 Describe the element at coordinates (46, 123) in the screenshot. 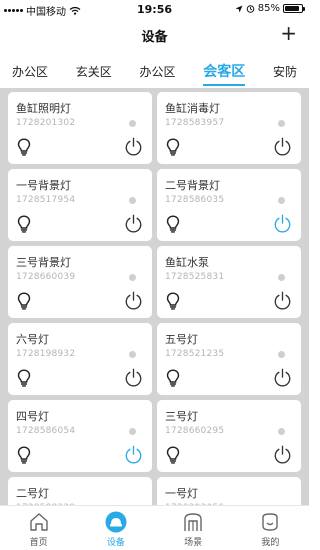

I see `device-id: 1728201302` at that location.